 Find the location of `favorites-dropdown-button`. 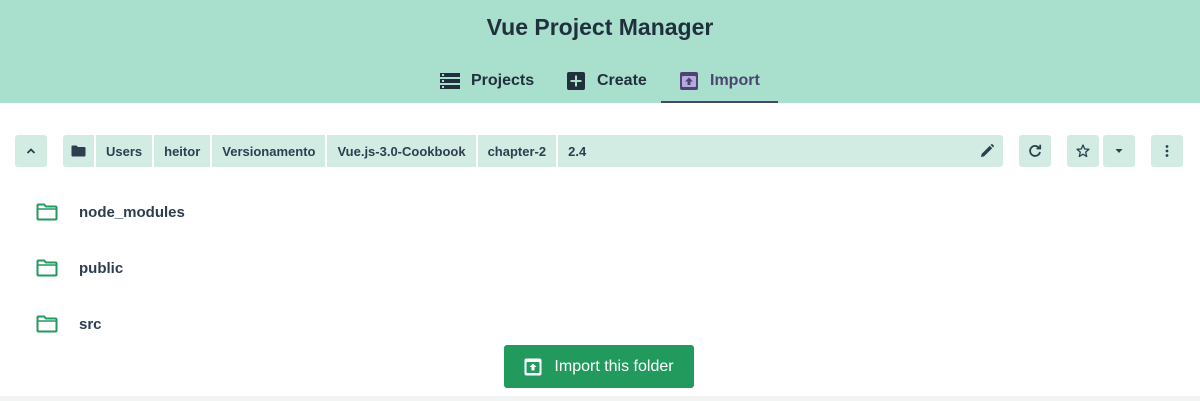

favorites-dropdown-button is located at coordinates (1119, 151).